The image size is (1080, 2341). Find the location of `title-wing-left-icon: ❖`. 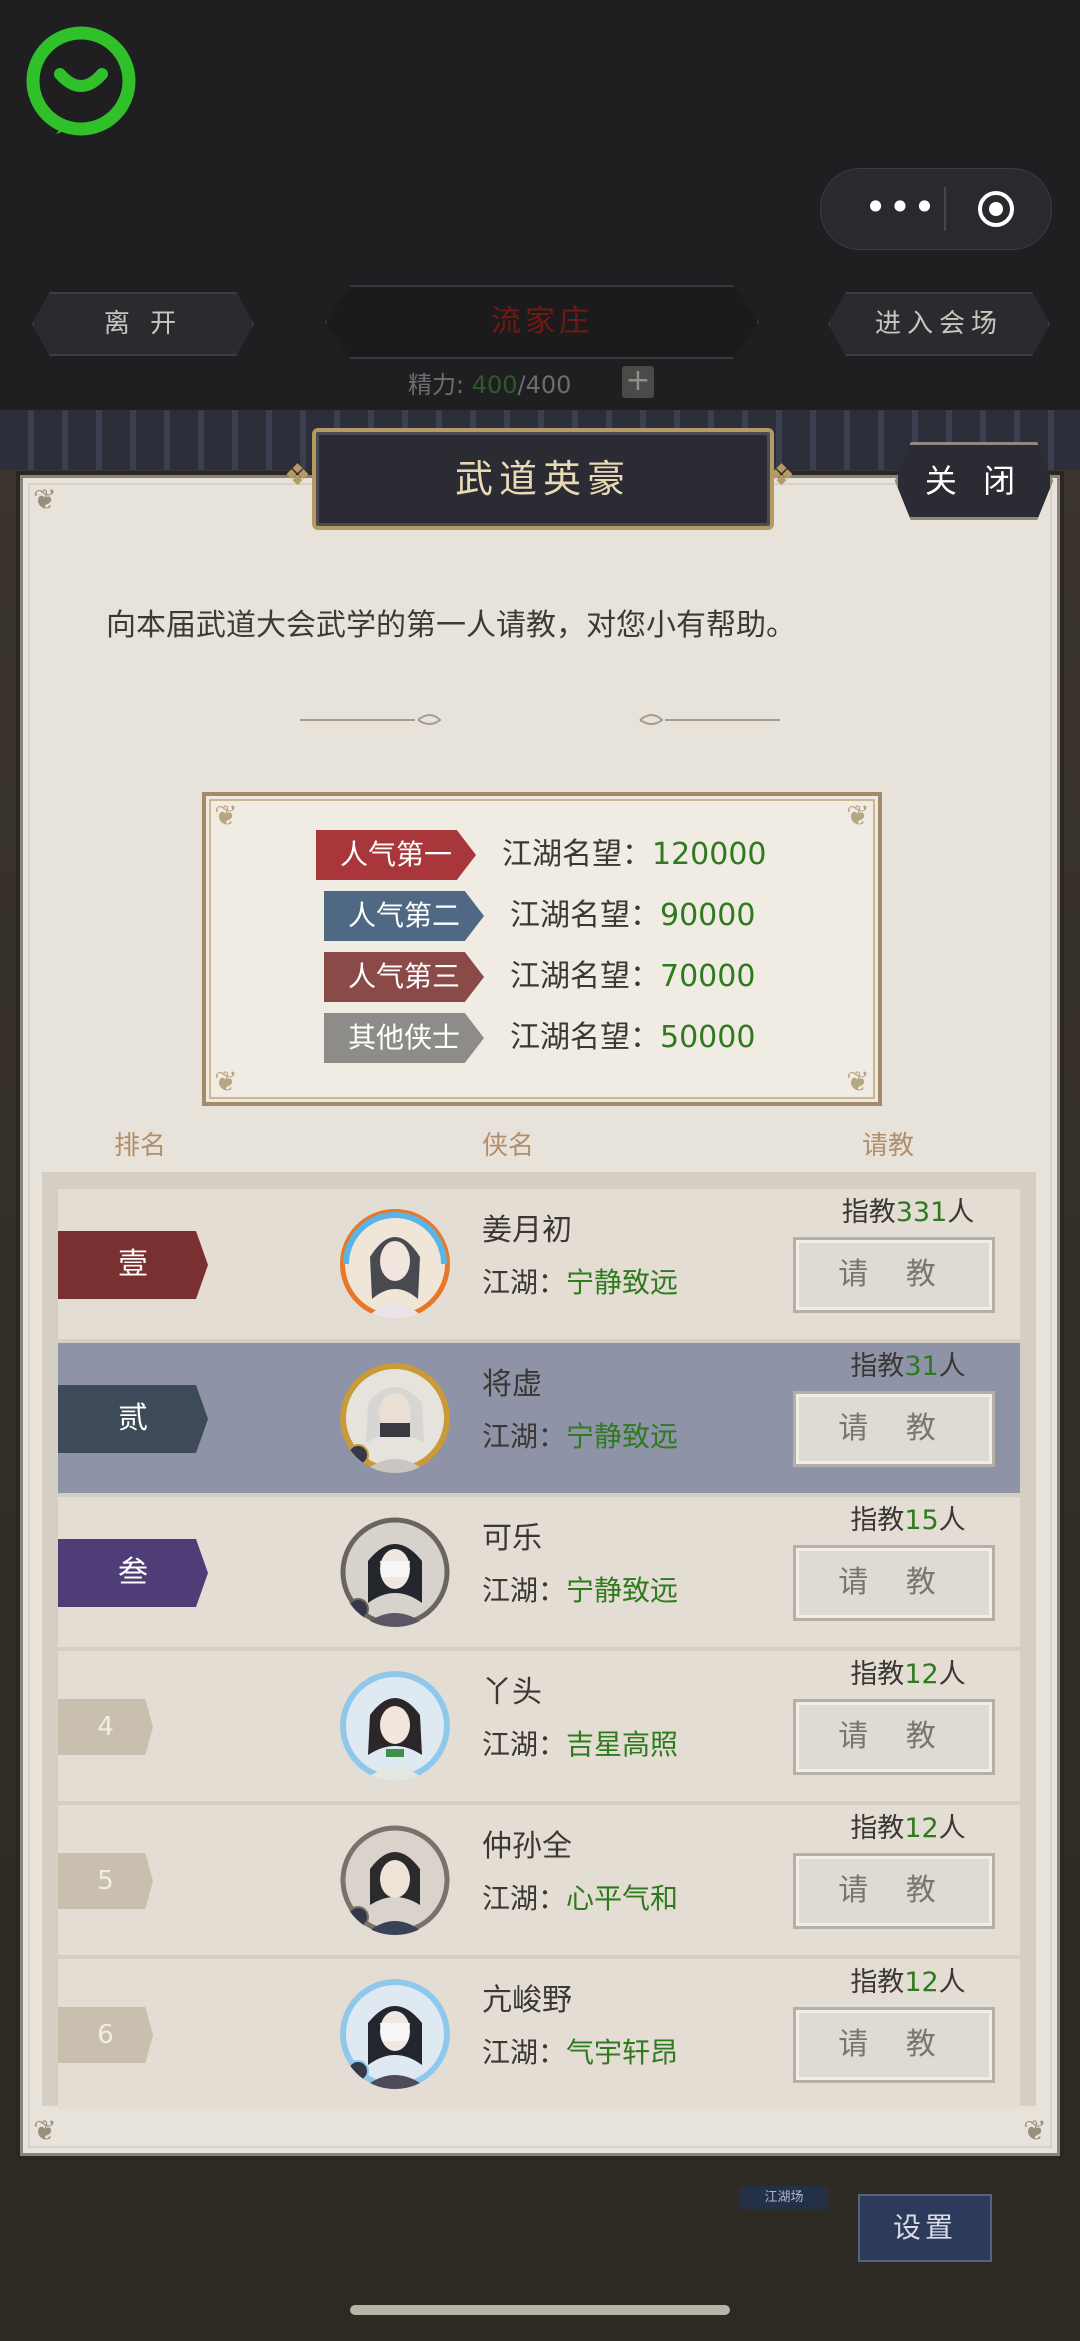

title-wing-left-icon: ❖ is located at coordinates (297, 475).